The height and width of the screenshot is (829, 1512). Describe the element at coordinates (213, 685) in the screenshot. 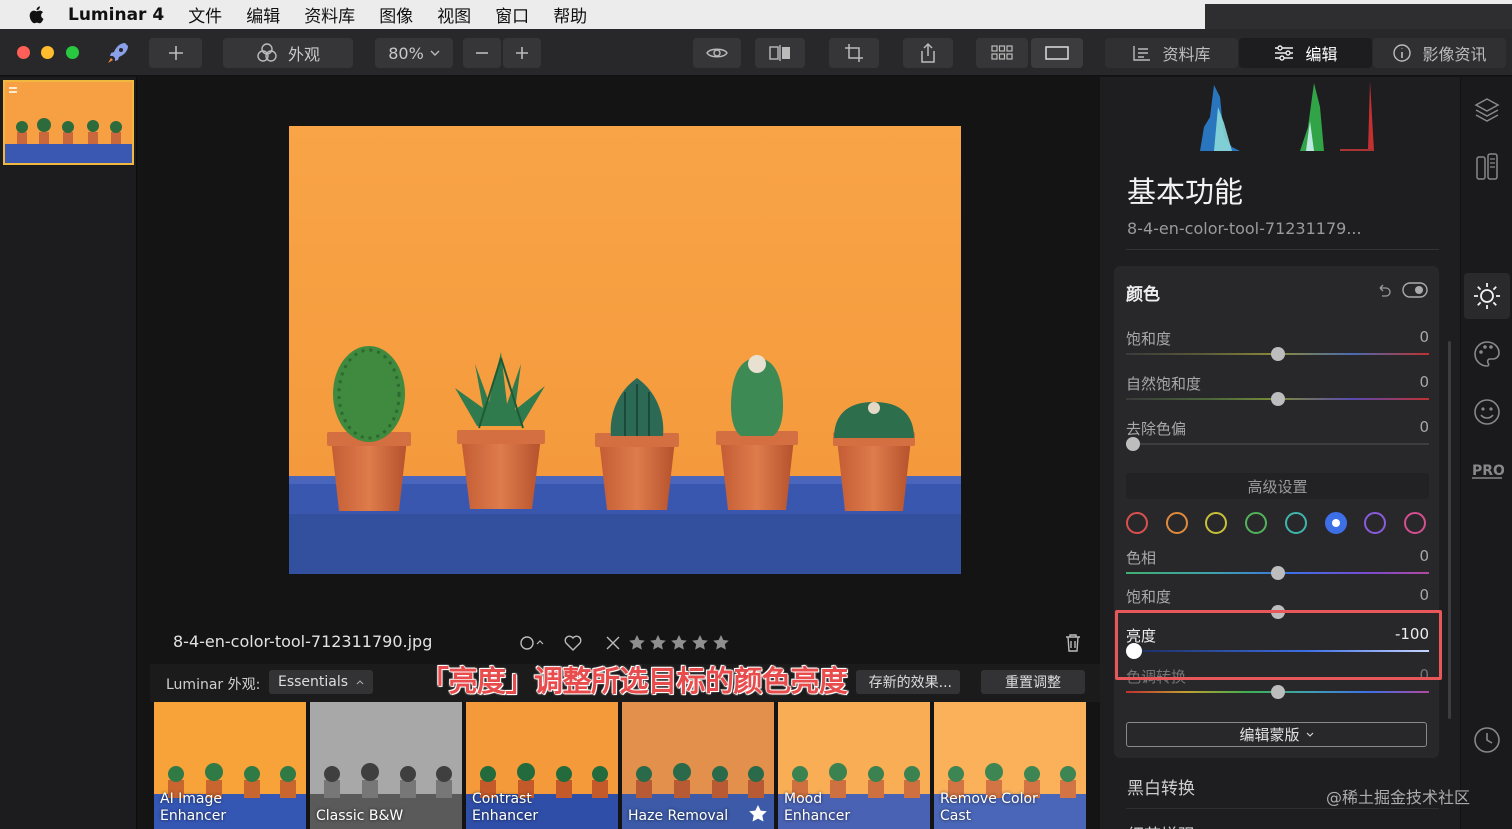

I see `looks-bar-label: Luminar 外观:` at that location.